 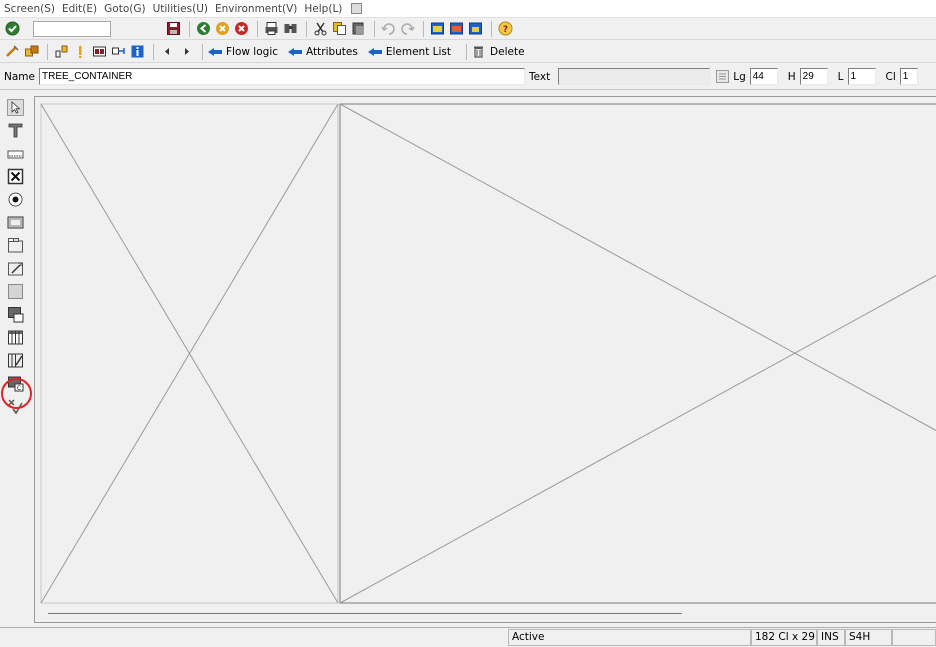 What do you see at coordinates (124, 9) in the screenshot?
I see `menu-goto: Goto(G)` at bounding box center [124, 9].